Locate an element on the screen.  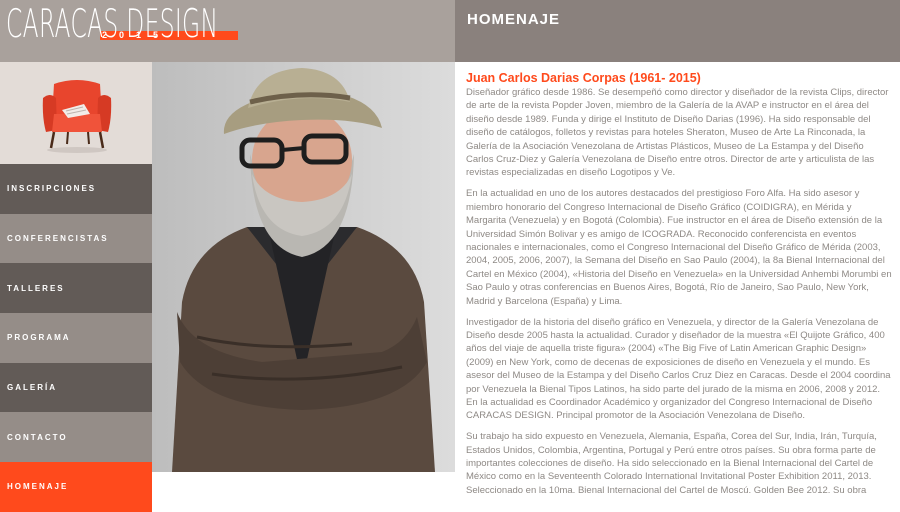
sidebar-item-conferencistas: CONFERENCISTAS is located at coordinates (76, 238).